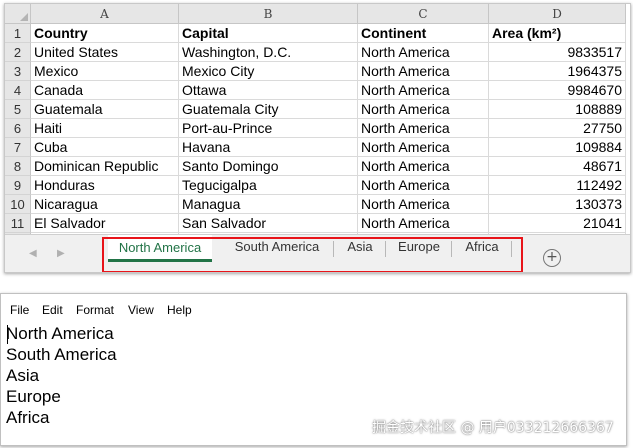  What do you see at coordinates (105, 52) in the screenshot?
I see `cell-country: United States` at bounding box center [105, 52].